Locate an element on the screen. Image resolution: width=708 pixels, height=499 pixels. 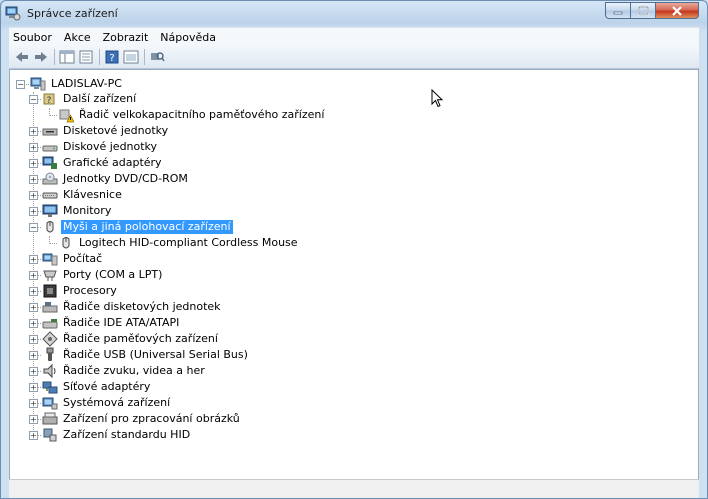
close-icon is located at coordinates (677, 10).